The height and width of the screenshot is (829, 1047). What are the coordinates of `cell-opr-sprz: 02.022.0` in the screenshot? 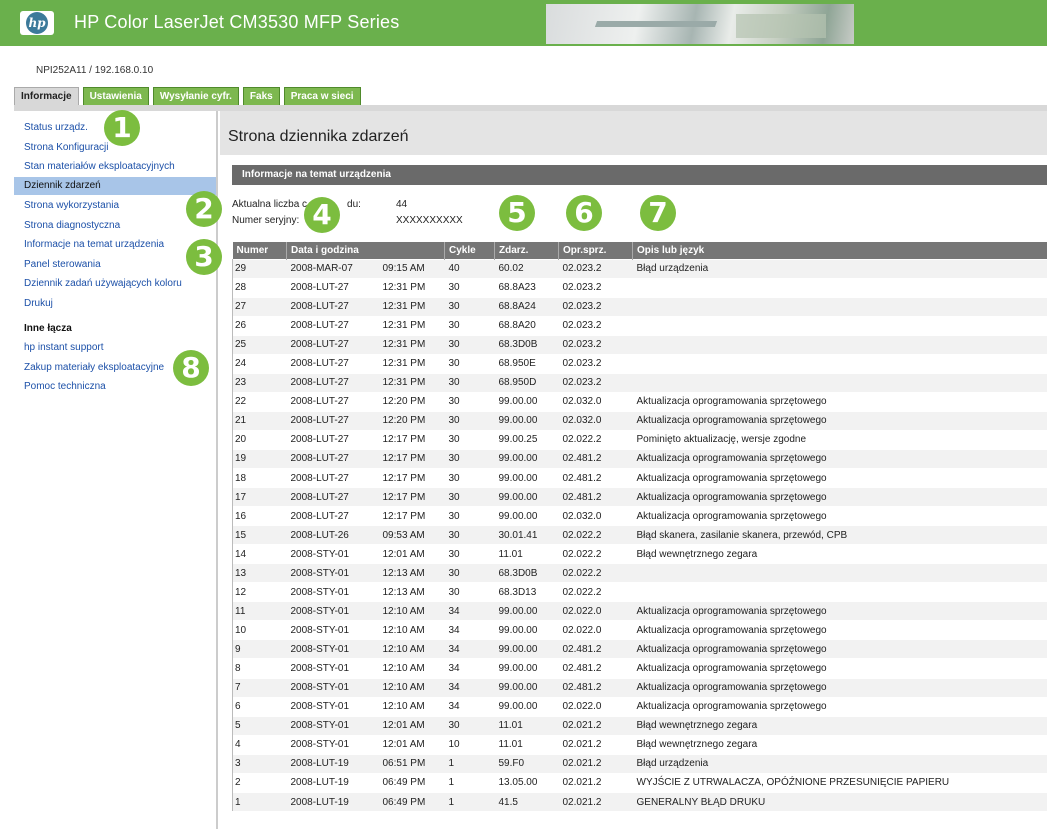 It's located at (595, 706).